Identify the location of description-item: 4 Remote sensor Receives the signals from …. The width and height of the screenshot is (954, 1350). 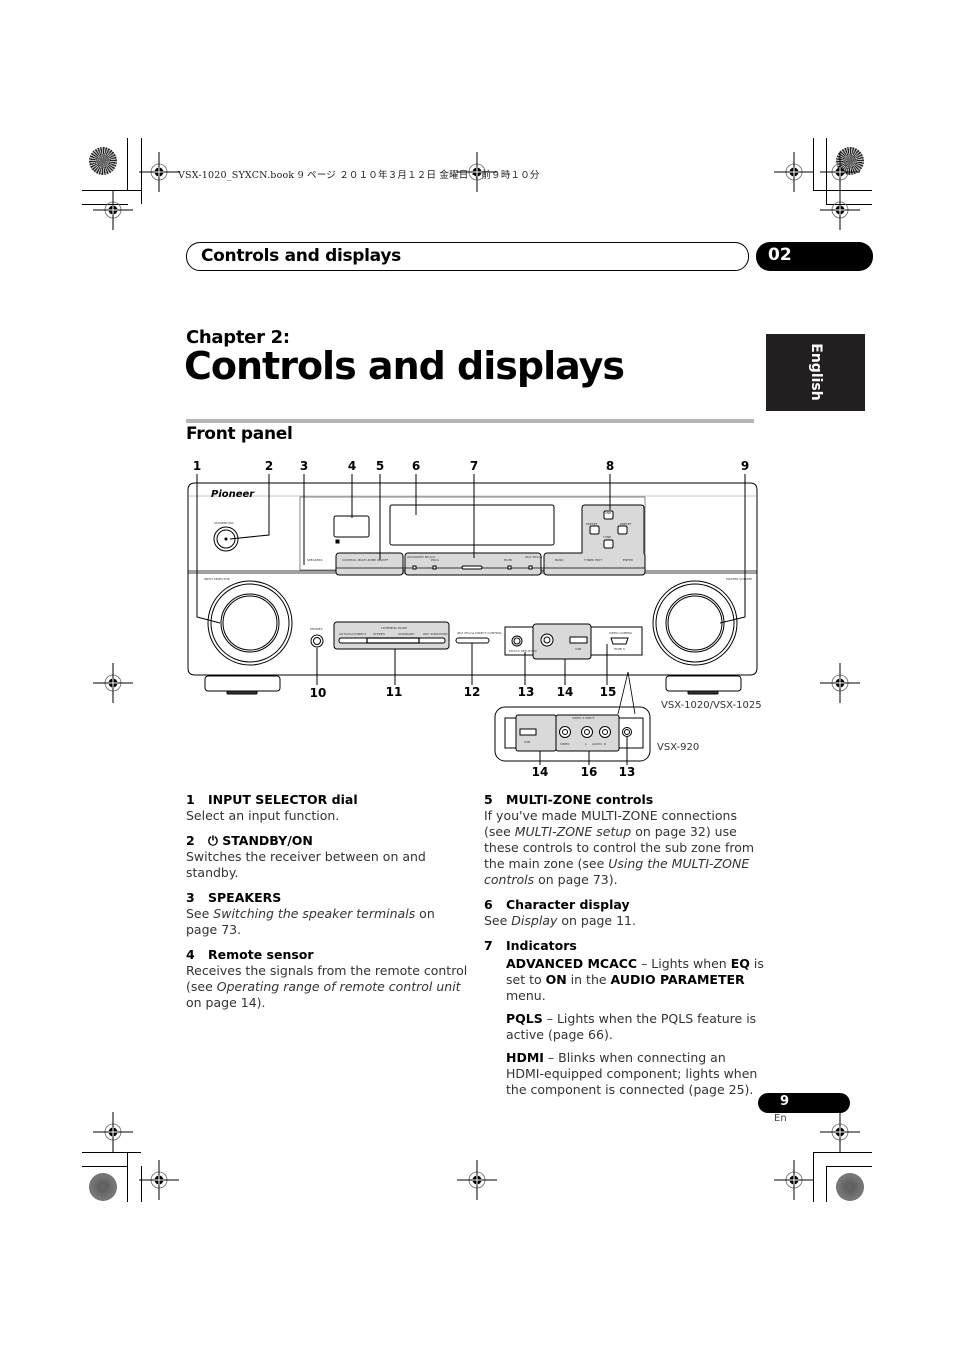
(327, 979).